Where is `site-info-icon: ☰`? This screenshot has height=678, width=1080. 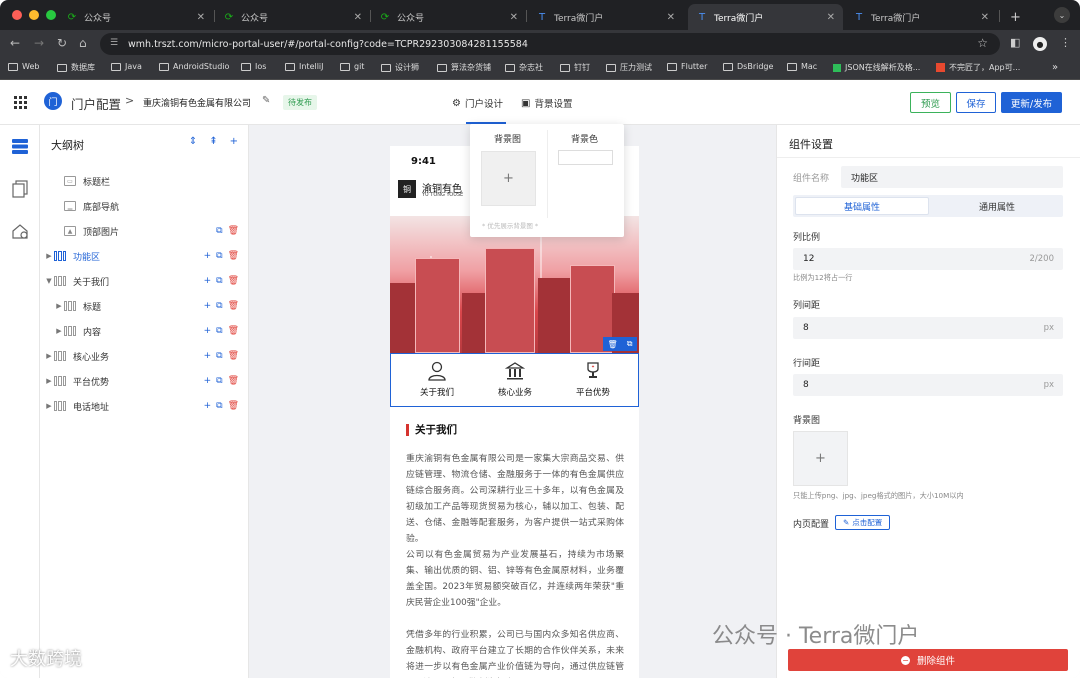
site-info-icon: ☰ is located at coordinates (114, 43).